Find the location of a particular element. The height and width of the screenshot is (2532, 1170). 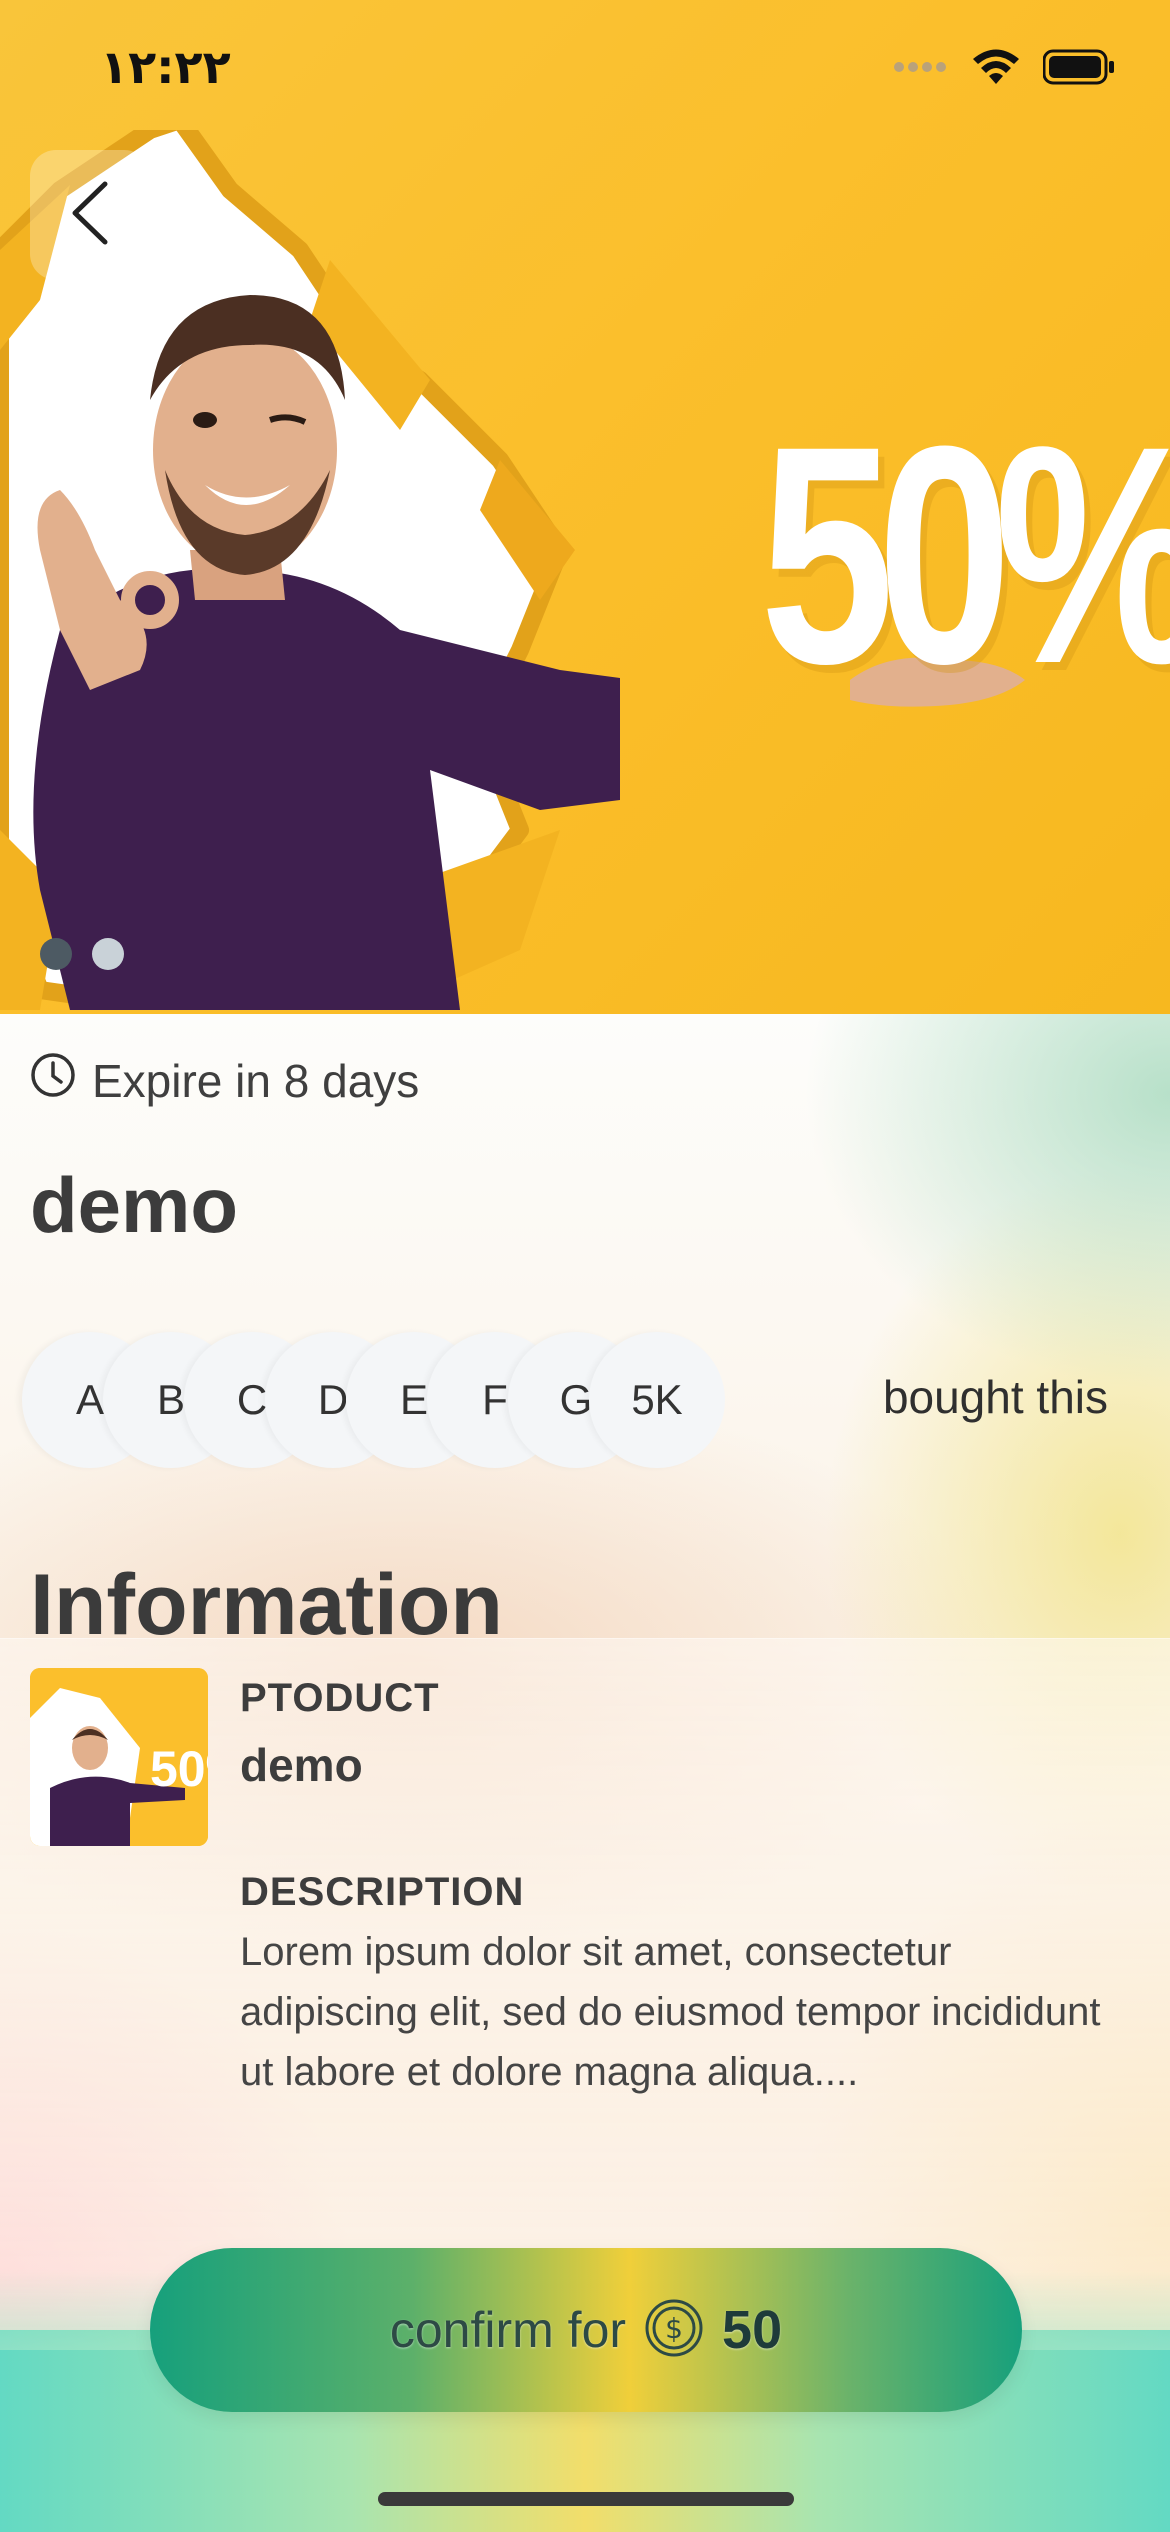

status-icons is located at coordinates (1004, 69).